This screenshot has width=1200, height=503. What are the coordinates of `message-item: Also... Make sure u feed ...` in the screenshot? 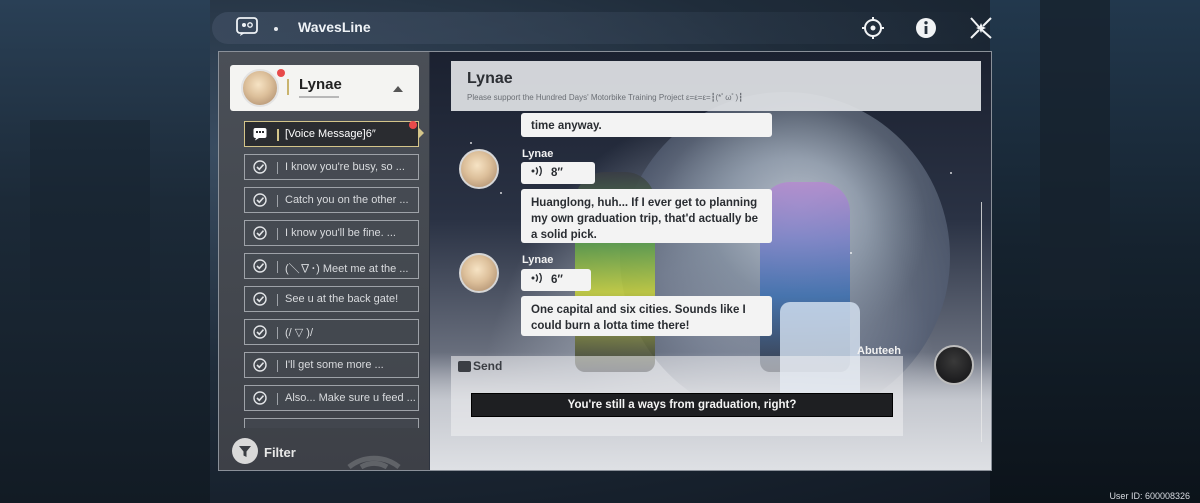 It's located at (331, 398).